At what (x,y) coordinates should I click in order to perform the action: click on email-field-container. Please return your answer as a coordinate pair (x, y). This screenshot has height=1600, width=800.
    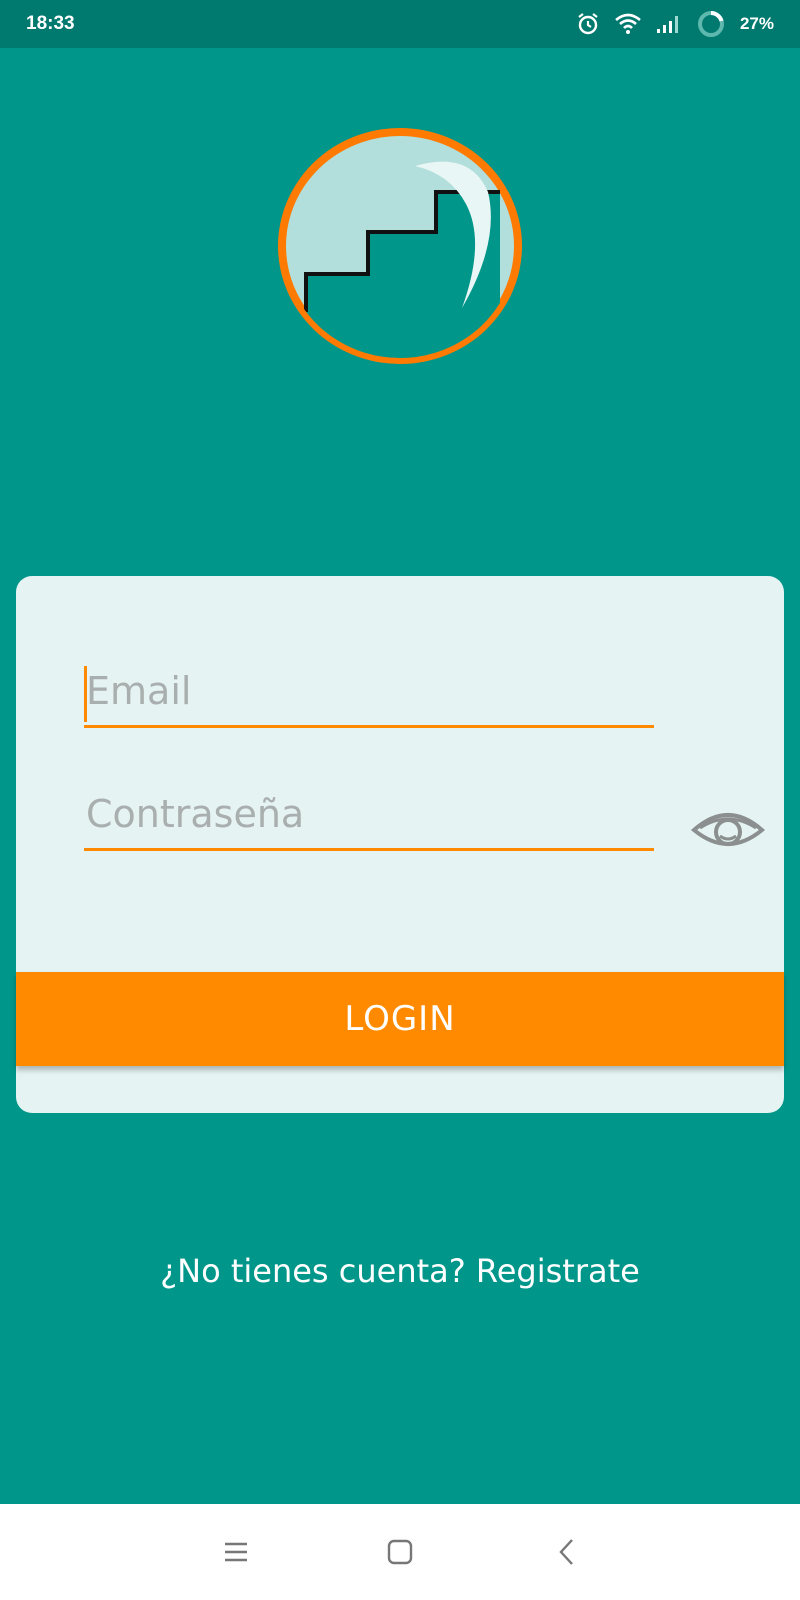
    Looking at the image, I should click on (369, 693).